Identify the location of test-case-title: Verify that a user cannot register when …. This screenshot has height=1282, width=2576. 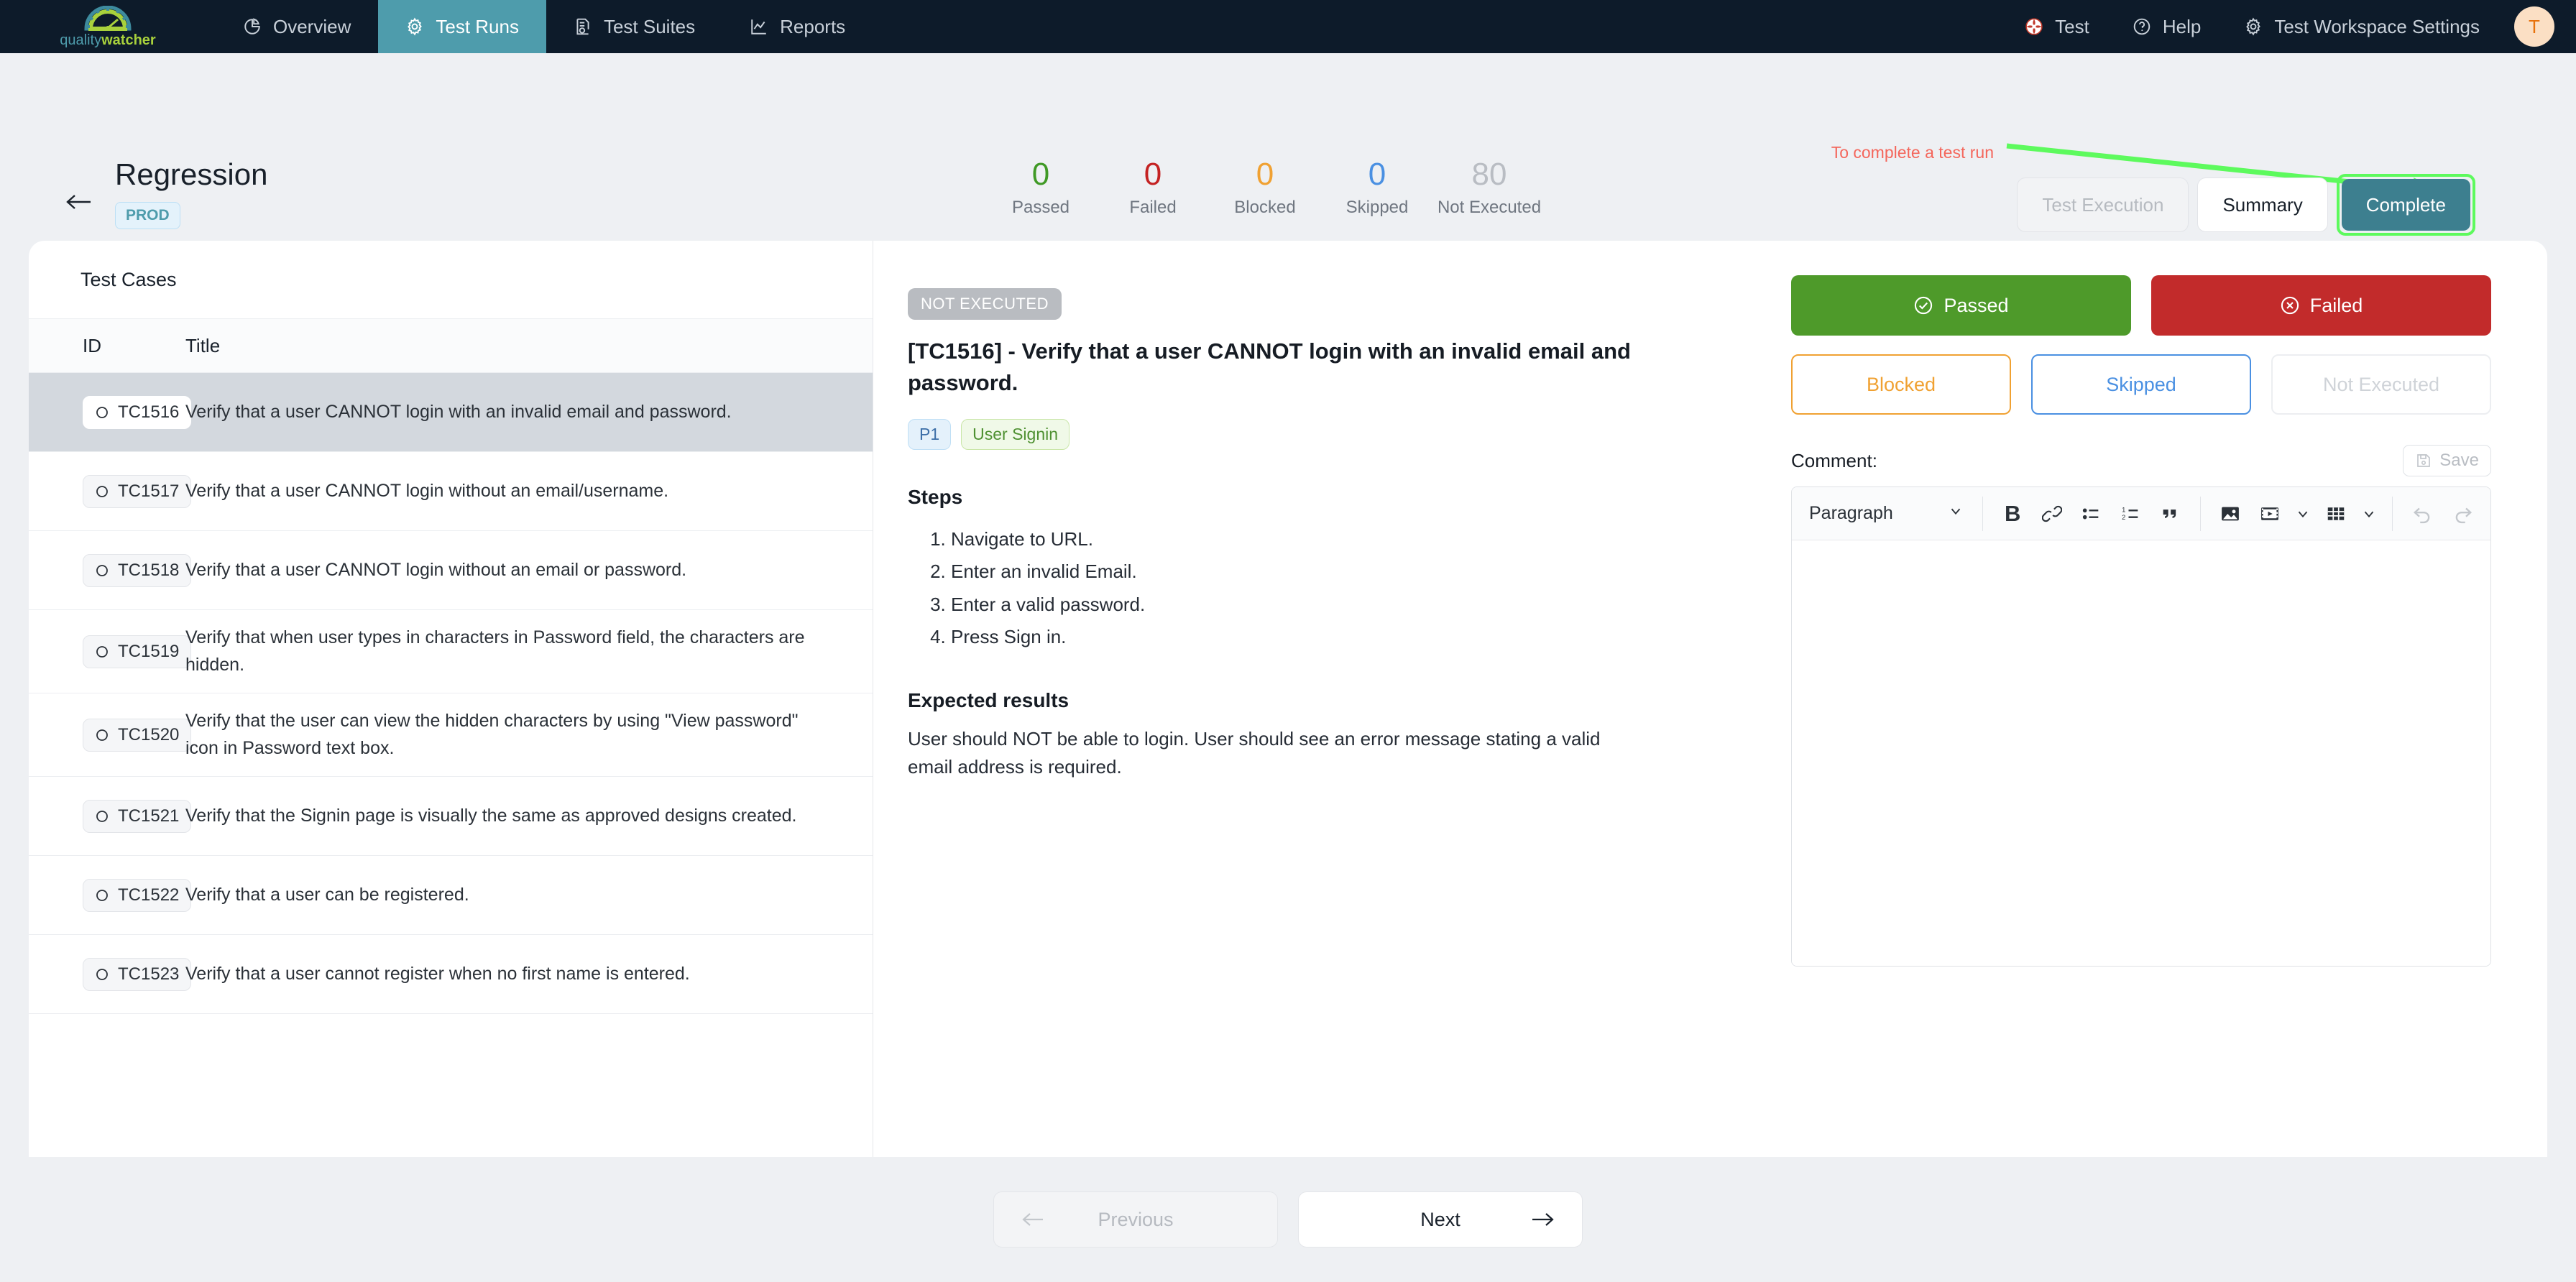
(437, 973).